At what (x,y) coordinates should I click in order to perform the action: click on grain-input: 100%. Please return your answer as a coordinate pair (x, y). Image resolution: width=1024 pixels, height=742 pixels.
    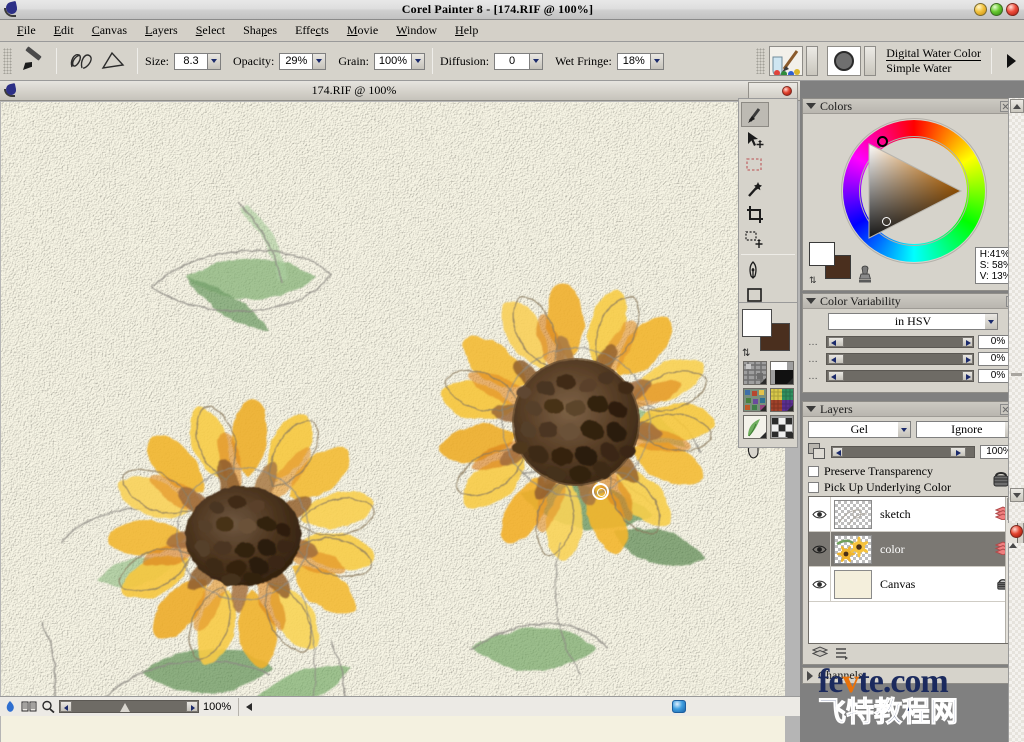
    Looking at the image, I should click on (392, 61).